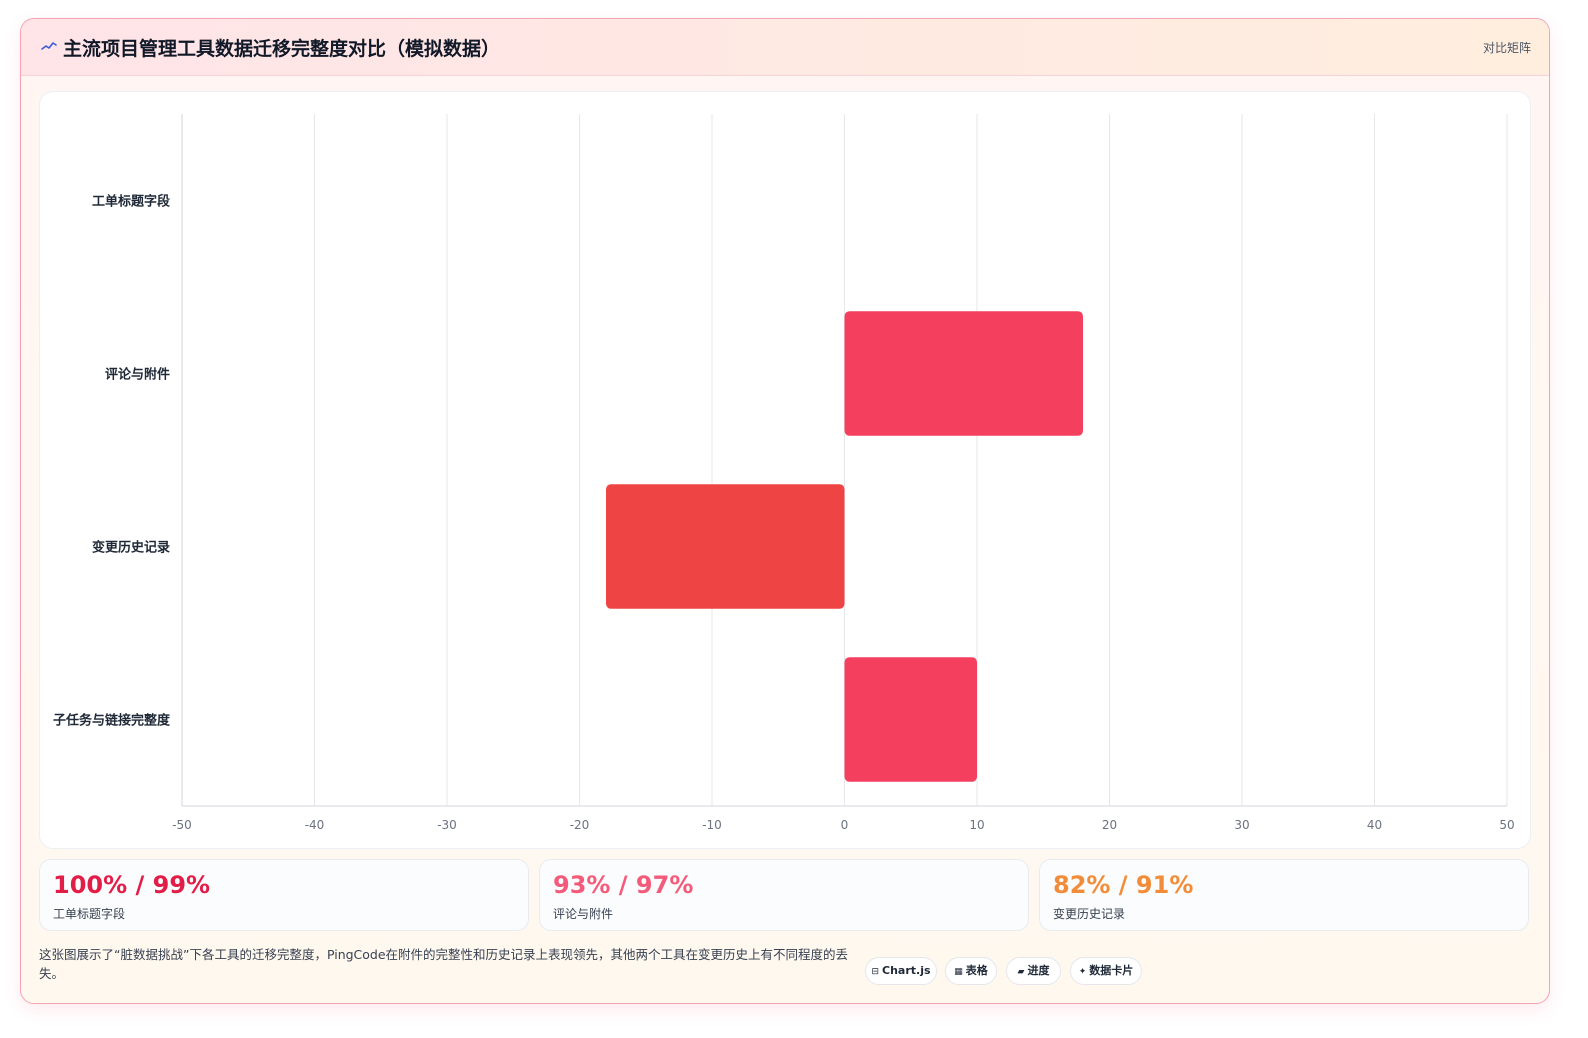  What do you see at coordinates (785, 47) in the screenshot?
I see `header-bar: 主流项目管理工具数据迁移完整度对比（模拟数据） 对比矩阵` at bounding box center [785, 47].